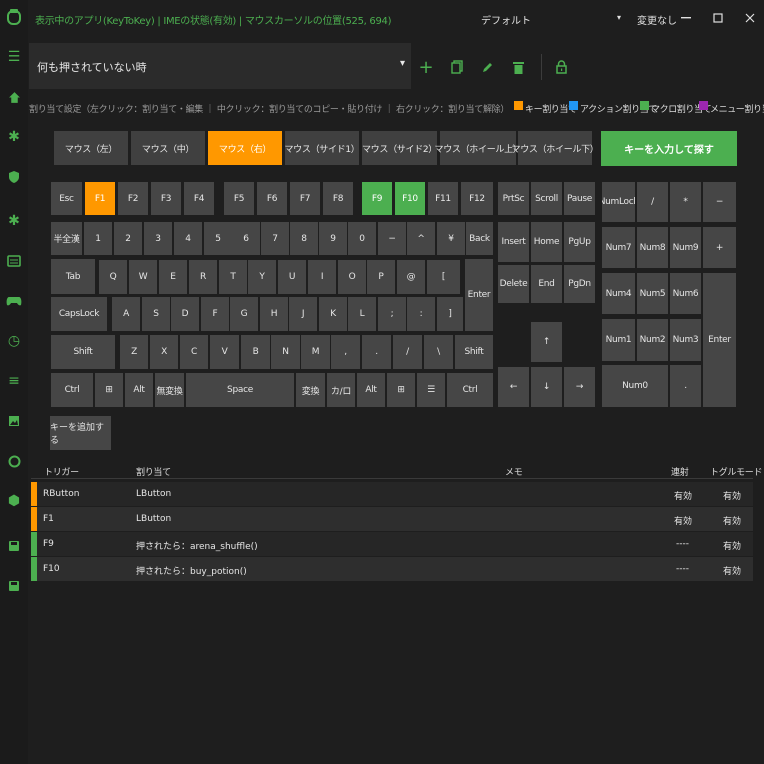  Describe the element at coordinates (158, 238) in the screenshot. I see `key-3: 3` at that location.